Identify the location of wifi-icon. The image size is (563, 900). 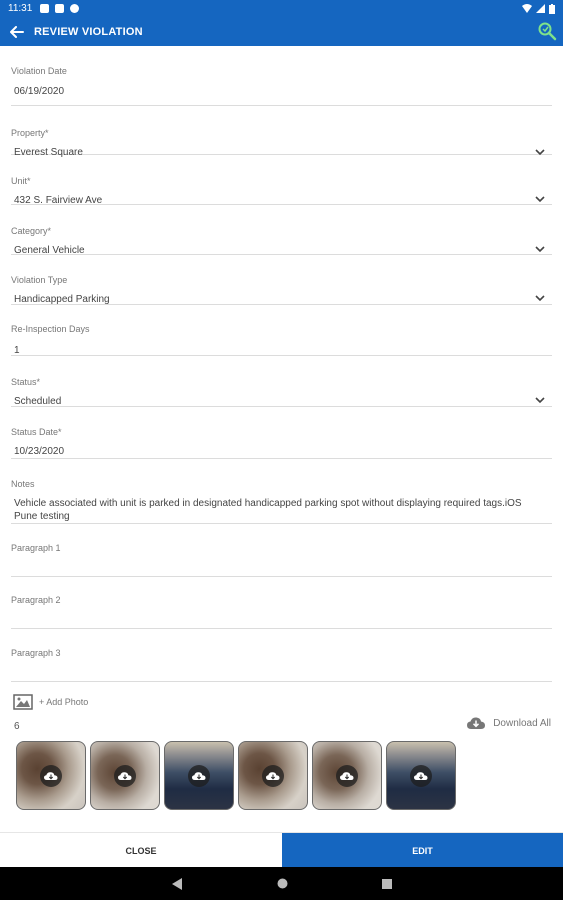
(527, 8).